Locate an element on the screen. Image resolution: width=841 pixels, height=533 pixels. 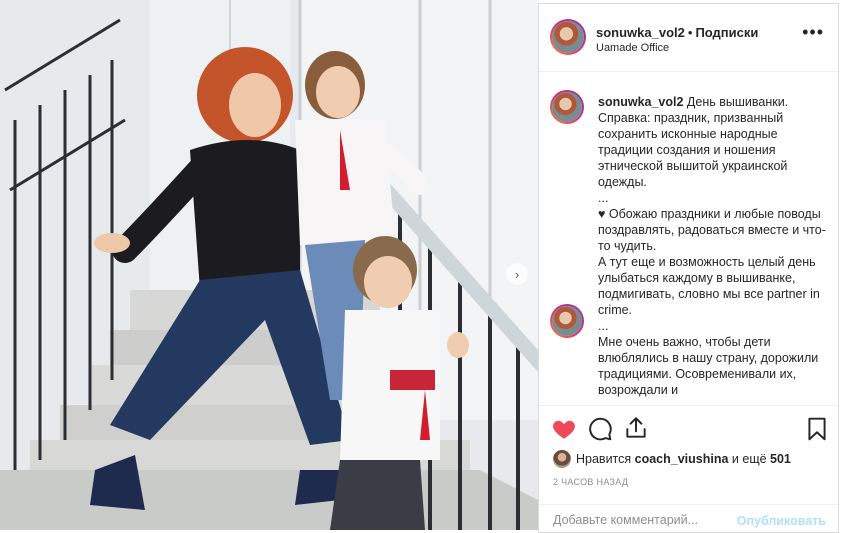
add-comment-bar: Опубликовать is located at coordinates (688, 518).